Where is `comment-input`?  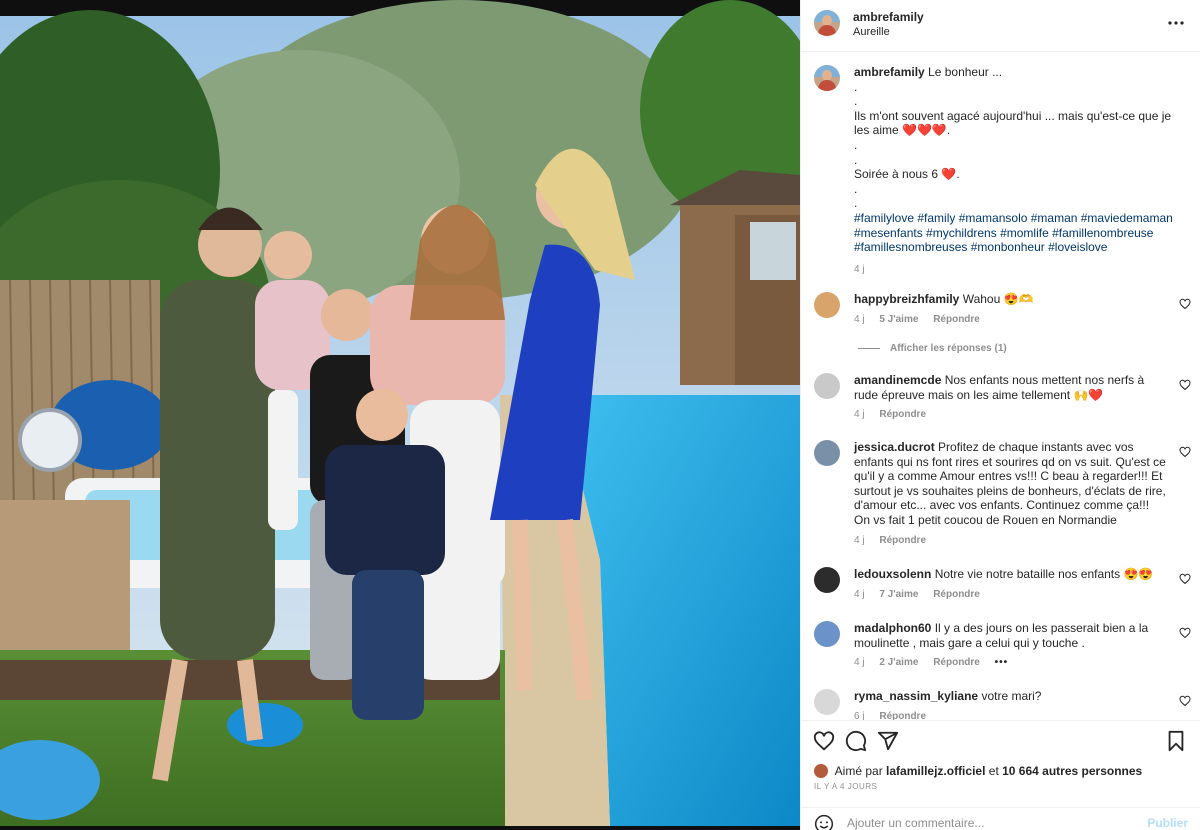 comment-input is located at coordinates (992, 823).